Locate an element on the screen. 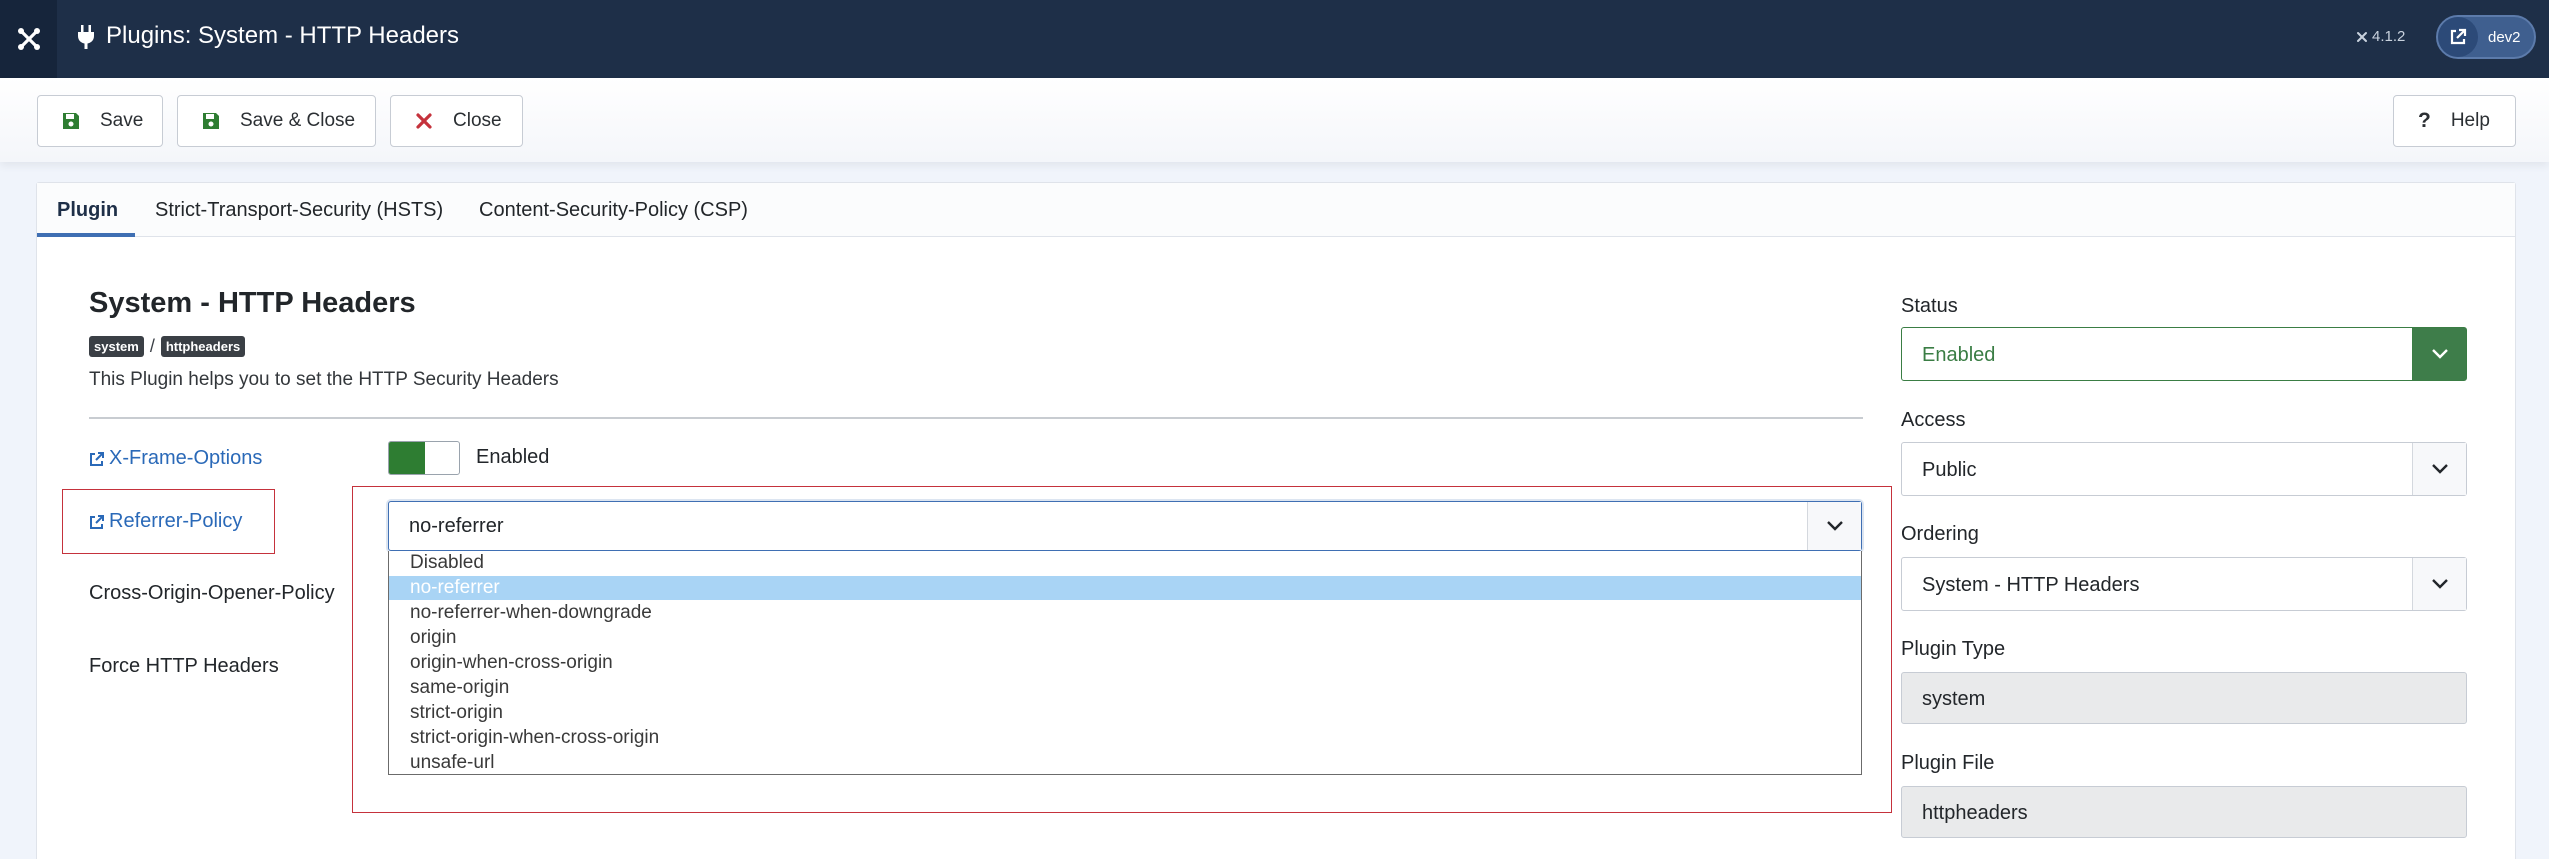 The width and height of the screenshot is (2549, 859). x-frame-options-state: Enabled is located at coordinates (513, 457).